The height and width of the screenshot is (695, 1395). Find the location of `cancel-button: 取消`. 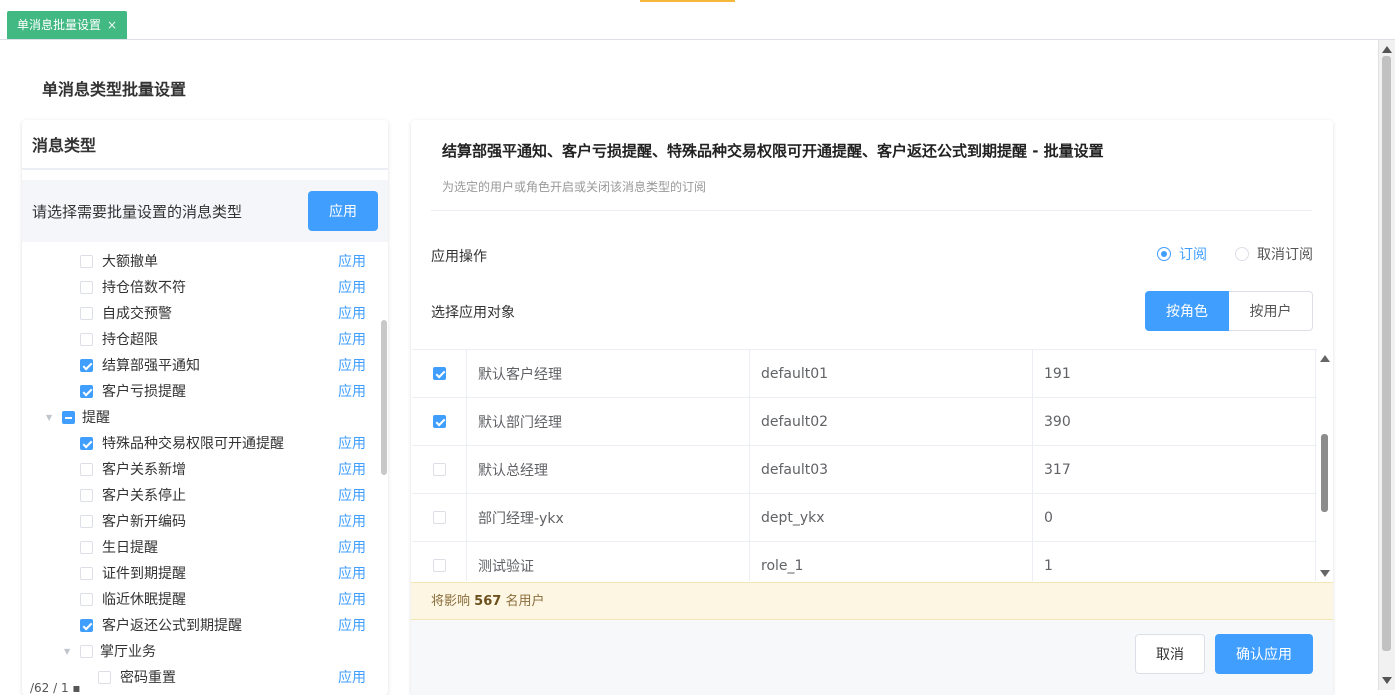

cancel-button: 取消 is located at coordinates (1170, 654).